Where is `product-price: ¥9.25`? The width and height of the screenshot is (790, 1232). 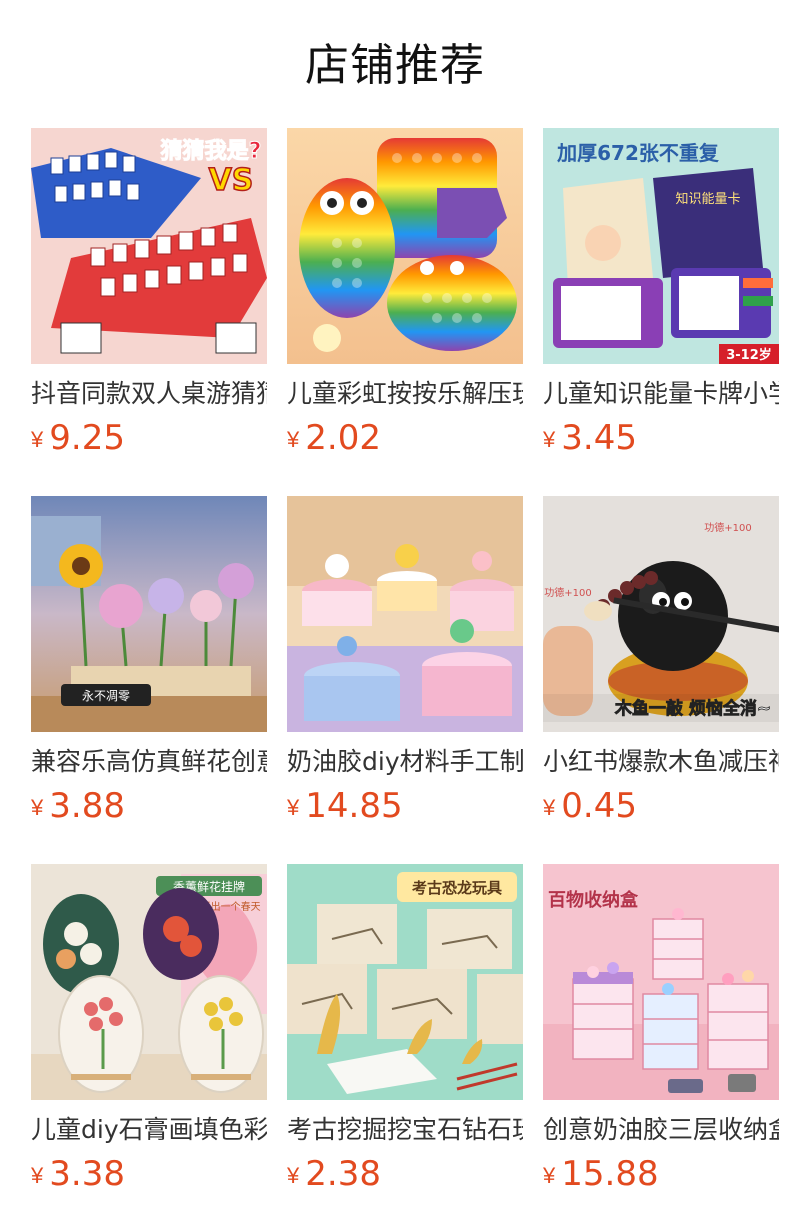 product-price: ¥9.25 is located at coordinates (149, 438).